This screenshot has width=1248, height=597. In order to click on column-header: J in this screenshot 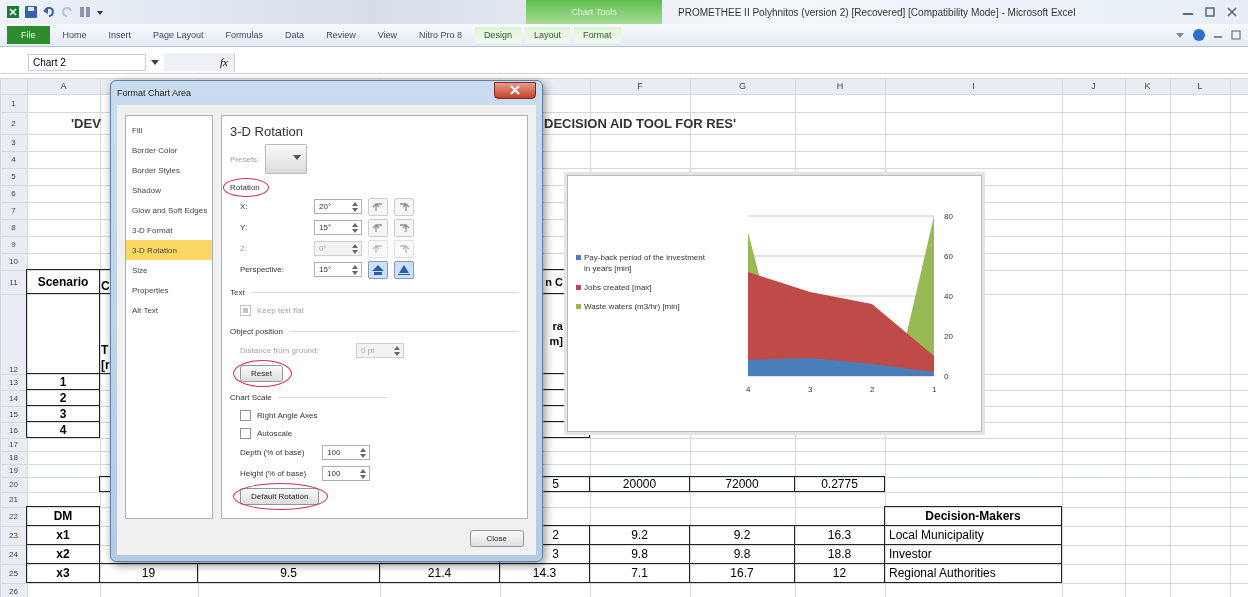, I will do `click(1093, 86)`.